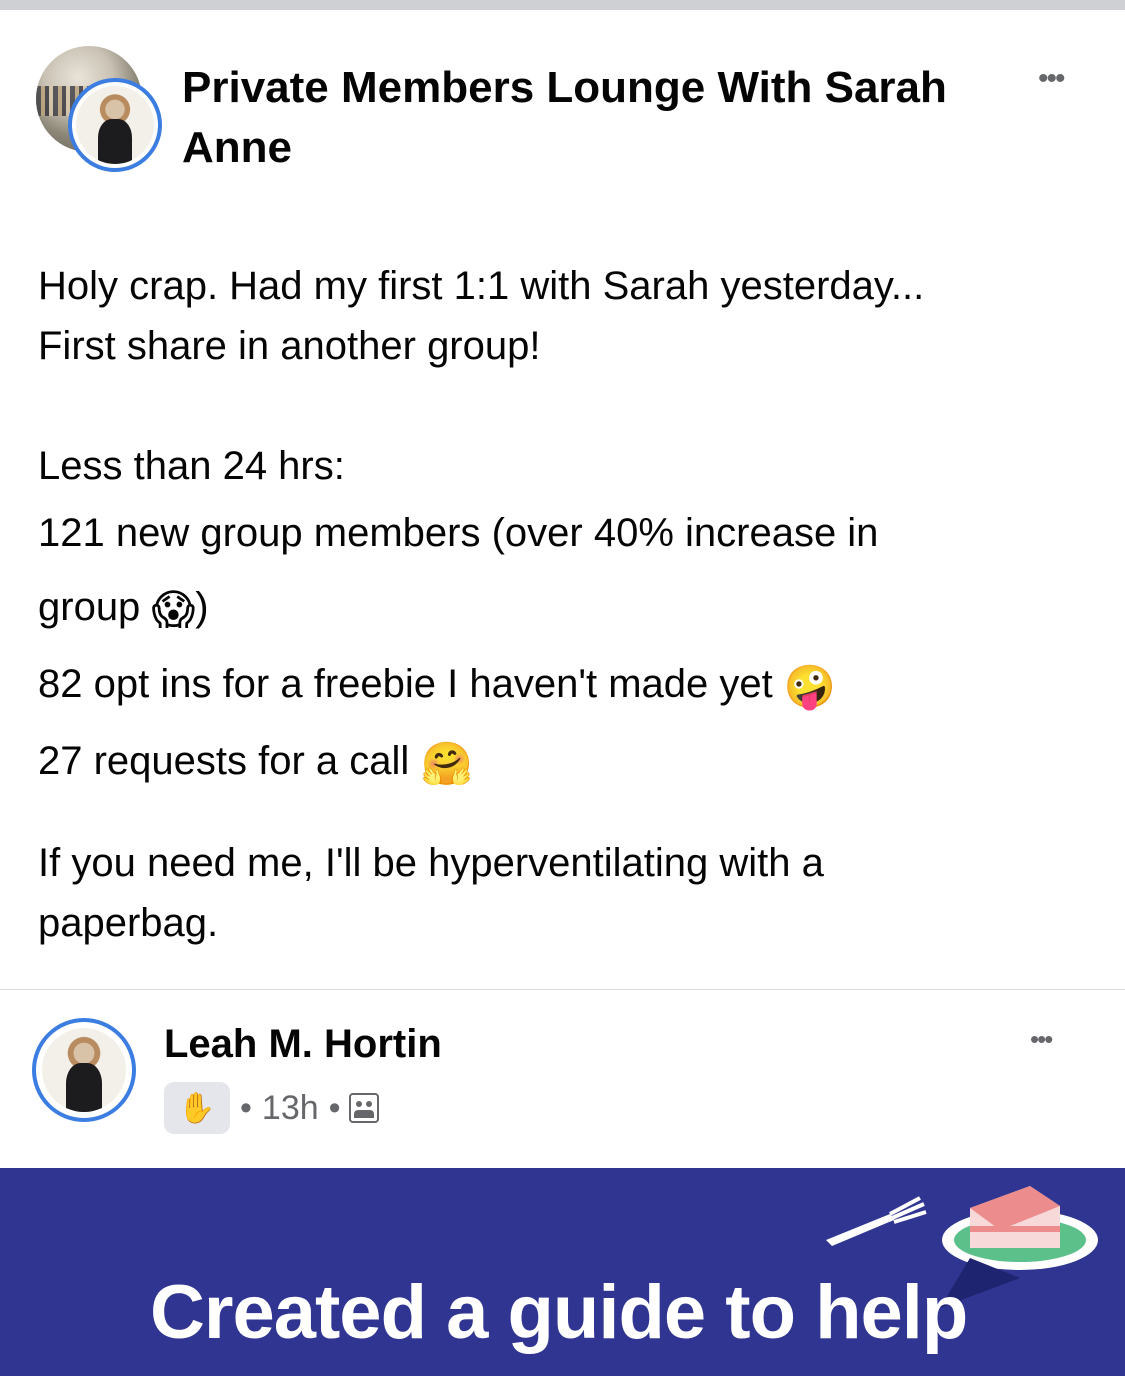  What do you see at coordinates (810, 686) in the screenshot?
I see `zany-face-emoji-icon: 🤪` at bounding box center [810, 686].